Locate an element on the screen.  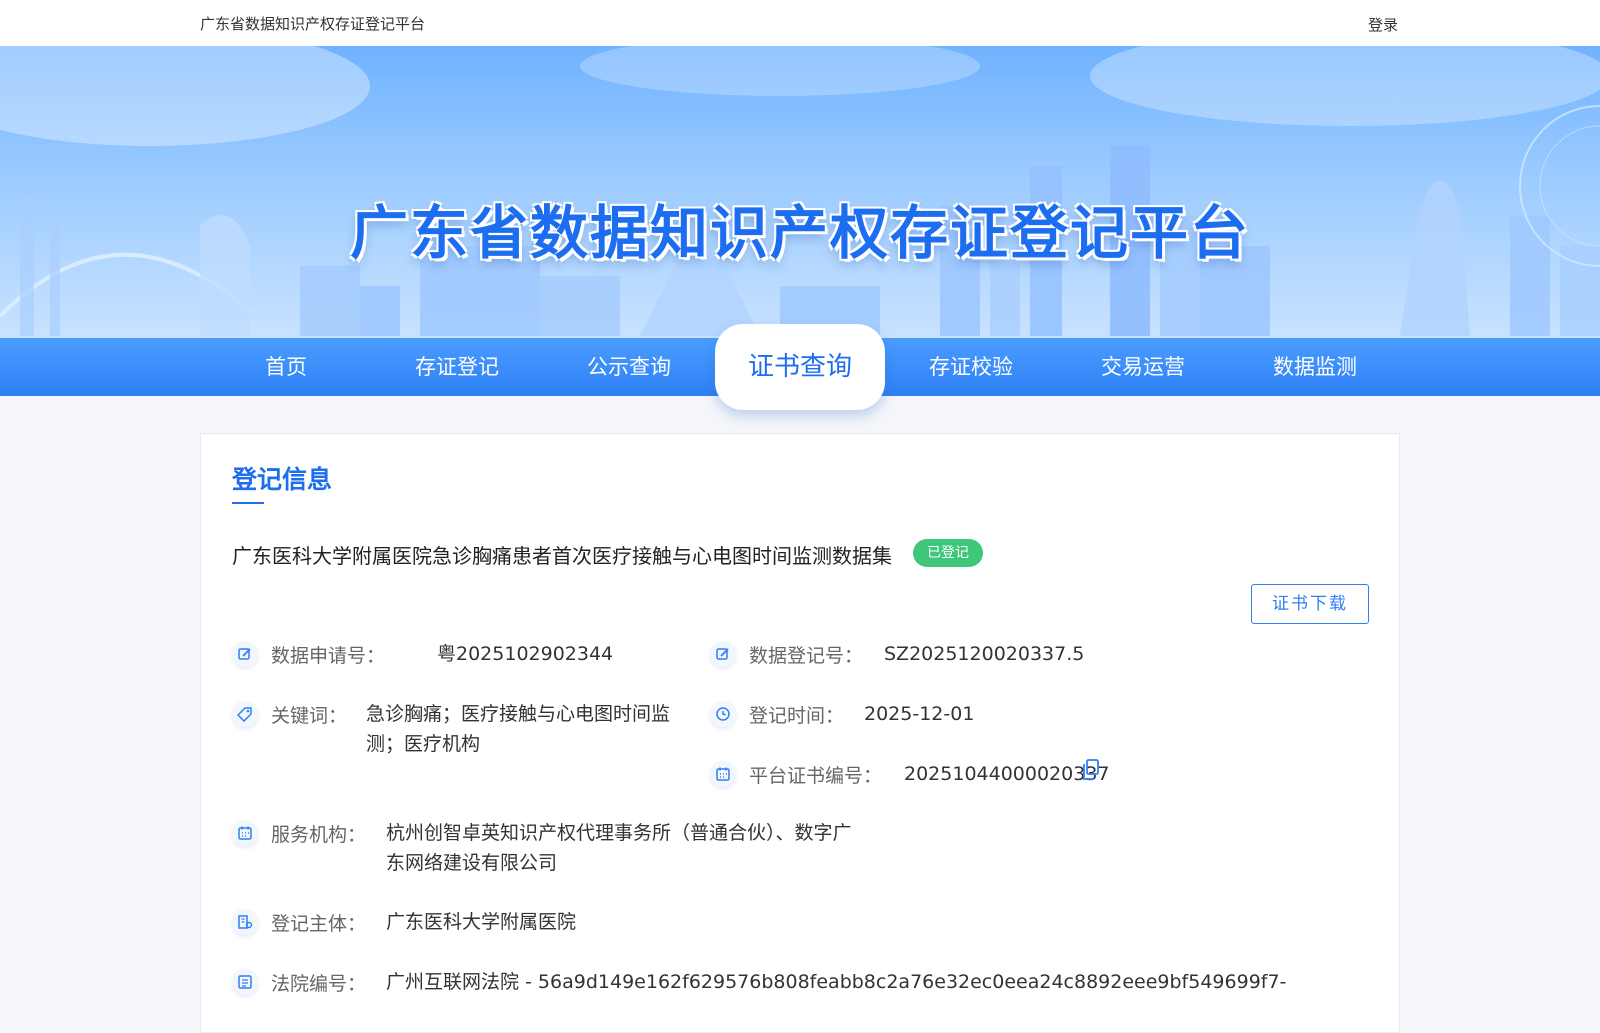
field-registration-time: 登记时间： 2025-12-01 is located at coordinates (910, 716).